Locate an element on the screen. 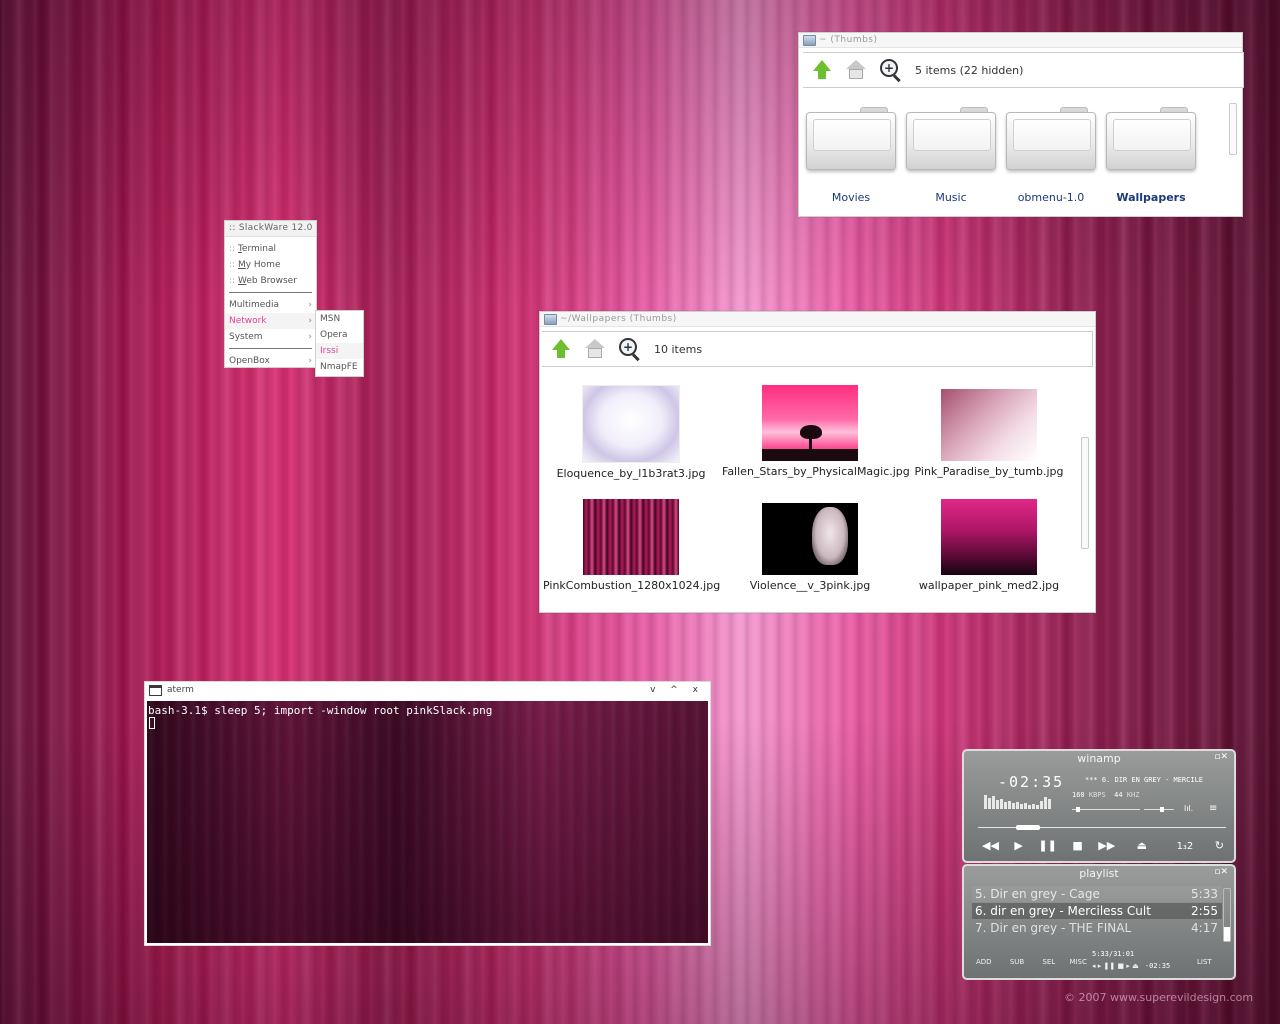 The width and height of the screenshot is (1280, 1024). winamp-title: winamp is located at coordinates (1099, 759).